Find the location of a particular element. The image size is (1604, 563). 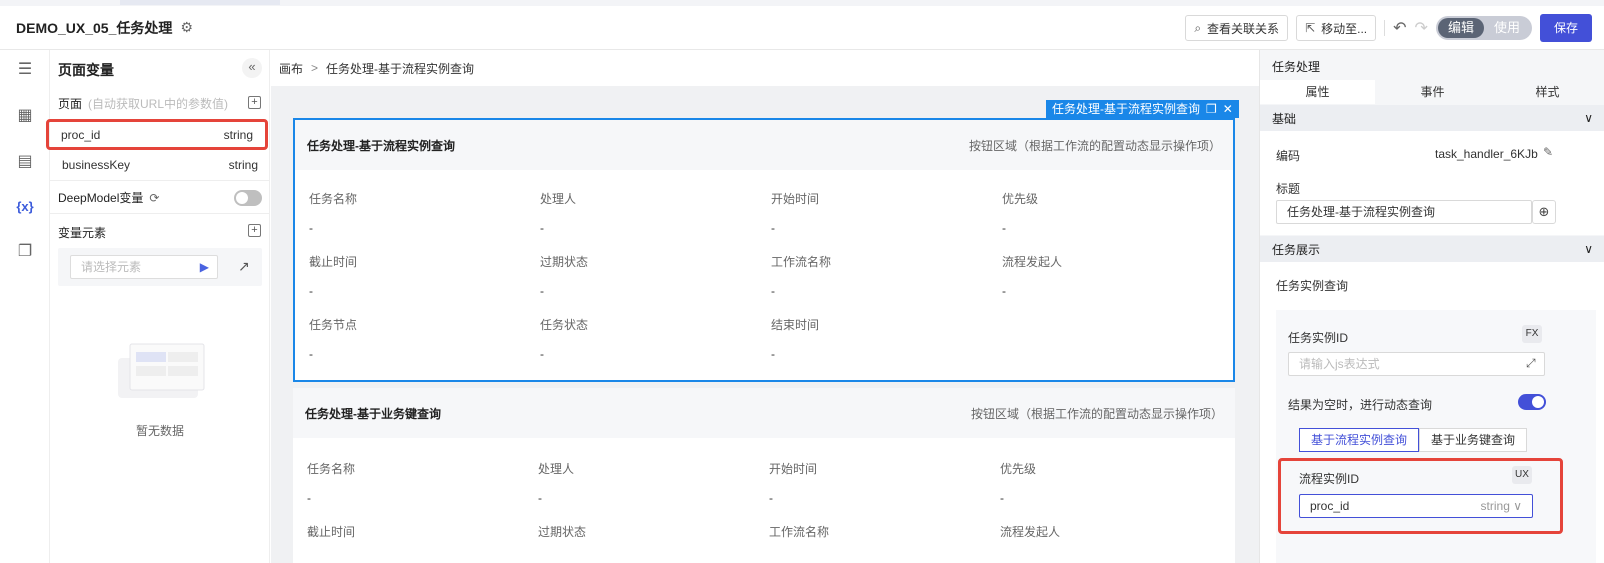

property-tabs: 属性 事件 样式 is located at coordinates (1432, 92).